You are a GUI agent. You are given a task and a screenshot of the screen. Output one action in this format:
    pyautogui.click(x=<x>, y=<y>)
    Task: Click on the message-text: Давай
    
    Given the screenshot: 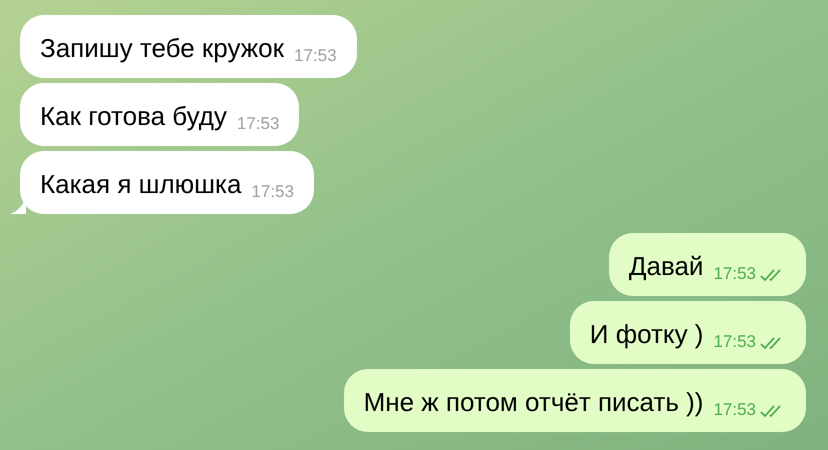 What is the action you would take?
    pyautogui.click(x=666, y=266)
    